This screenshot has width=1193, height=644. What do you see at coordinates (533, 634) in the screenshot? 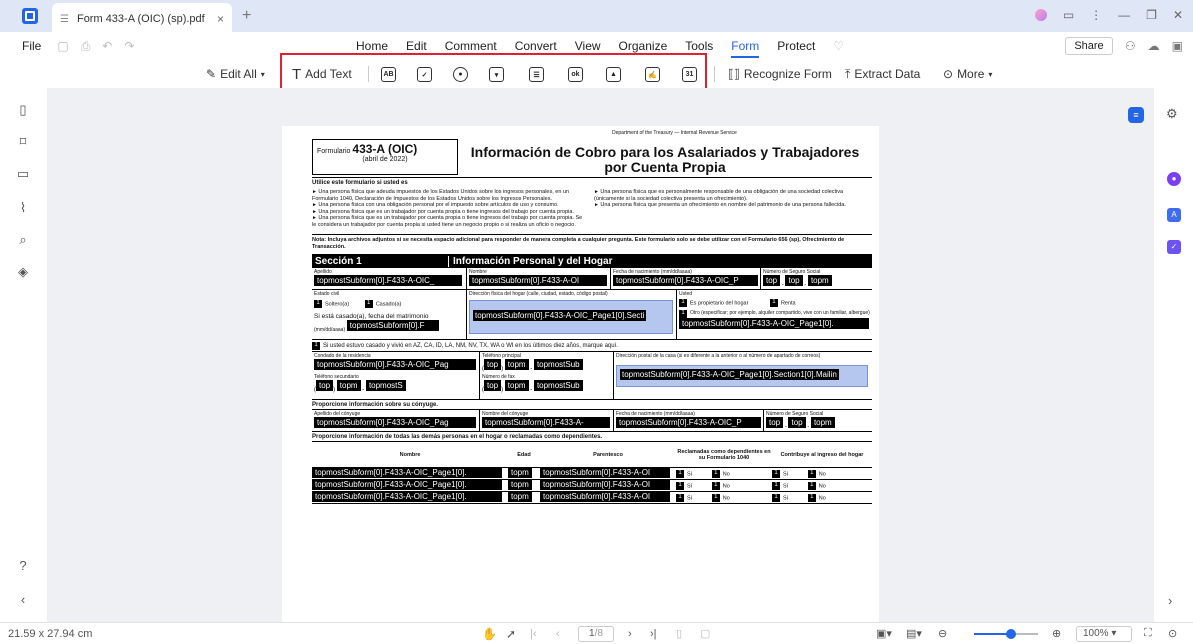
I see `first-page-icon: |‹` at bounding box center [533, 634].